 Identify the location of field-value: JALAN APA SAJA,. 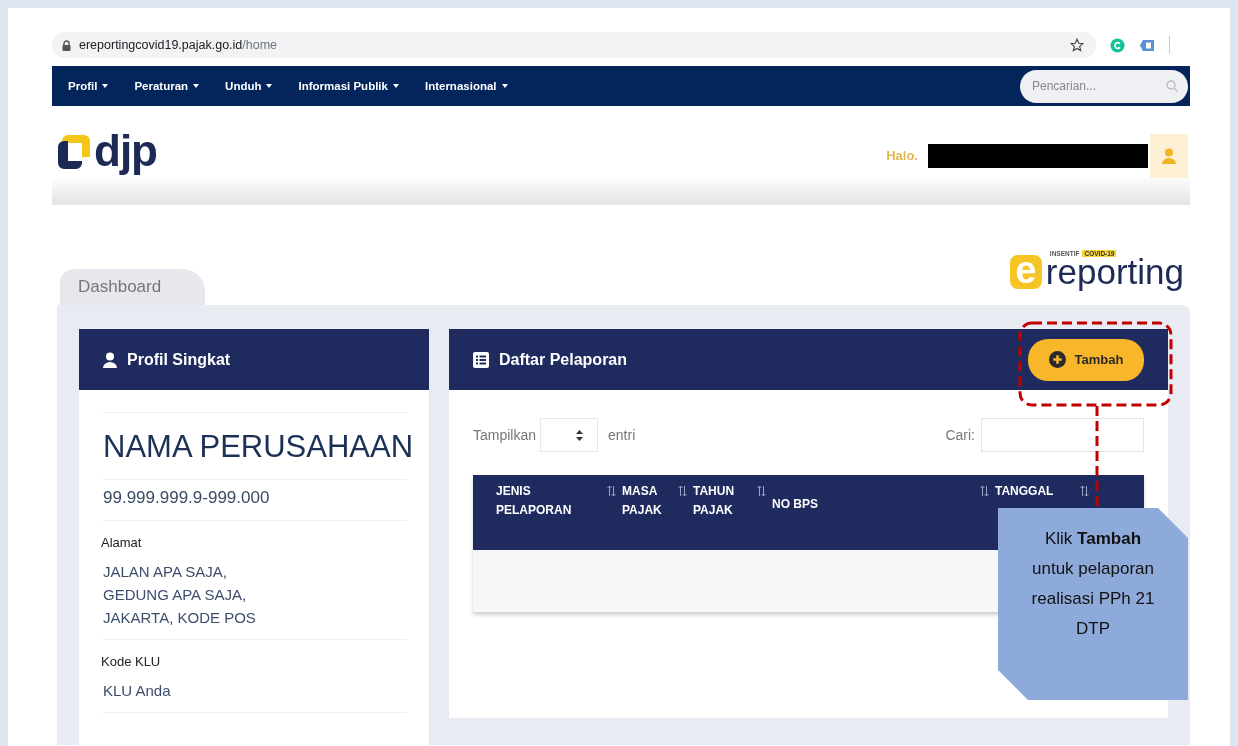
(165, 572).